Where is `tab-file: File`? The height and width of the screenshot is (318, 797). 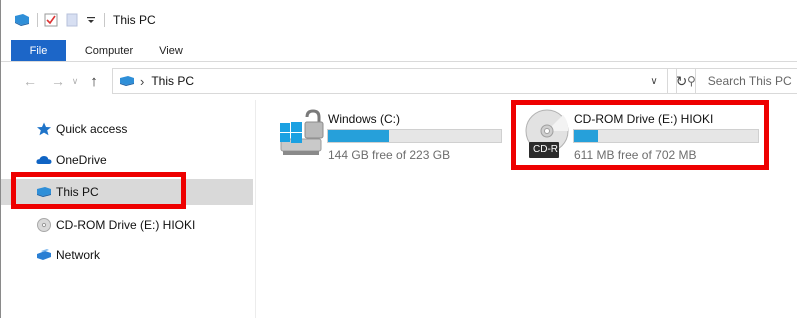
tab-file: File is located at coordinates (38, 50).